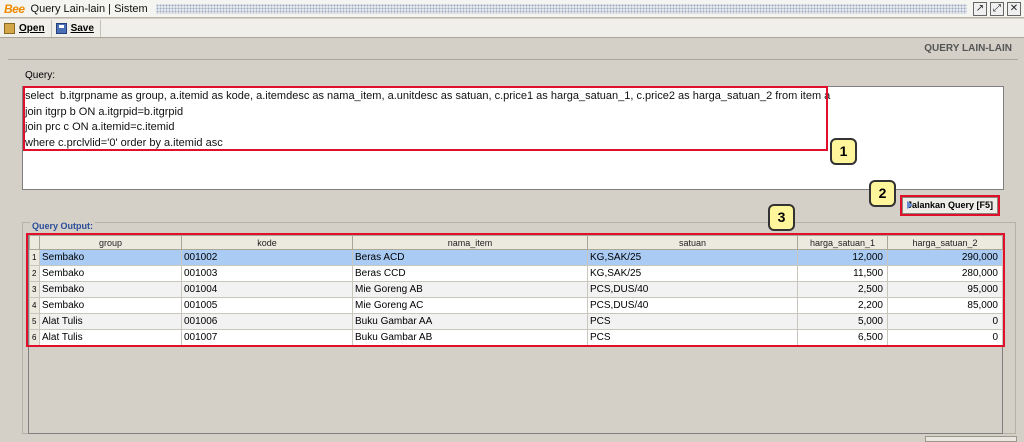  Describe the element at coordinates (843, 151) in the screenshot. I see `callout-1: 1` at that location.